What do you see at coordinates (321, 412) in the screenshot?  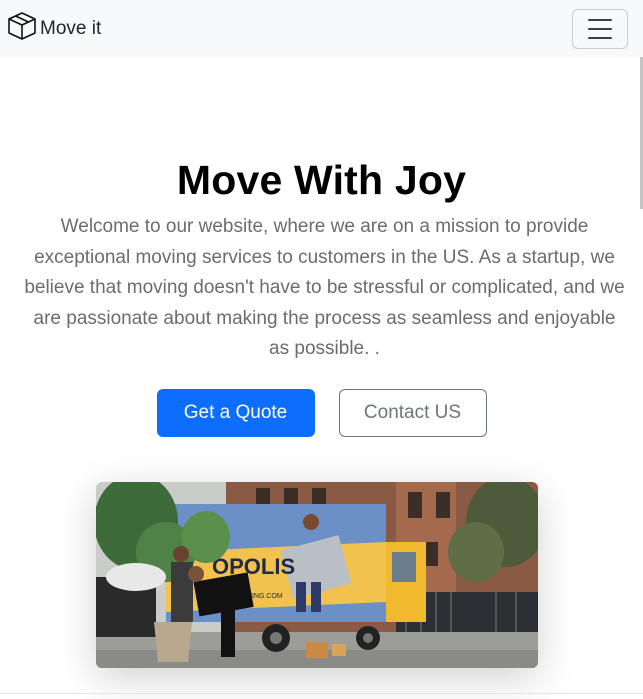 I see `hero-buttons: Get a Quote Contact US` at bounding box center [321, 412].